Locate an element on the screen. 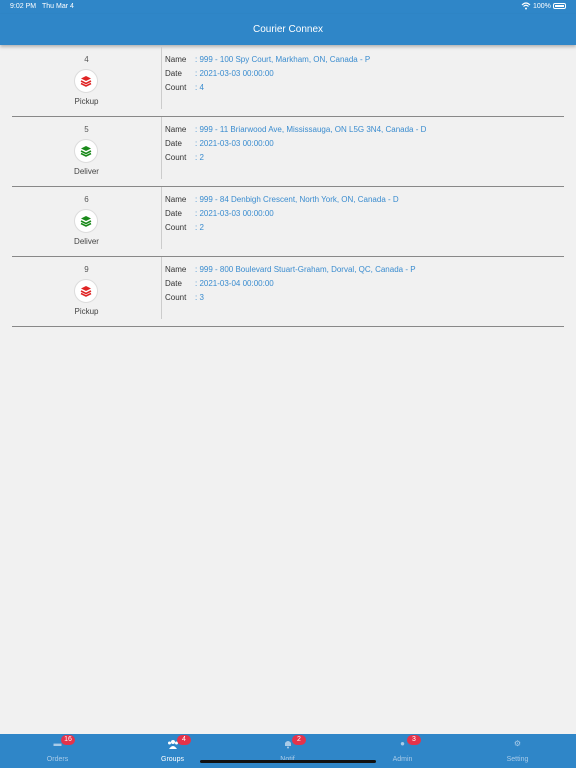  count-value: : 4 is located at coordinates (199, 87).